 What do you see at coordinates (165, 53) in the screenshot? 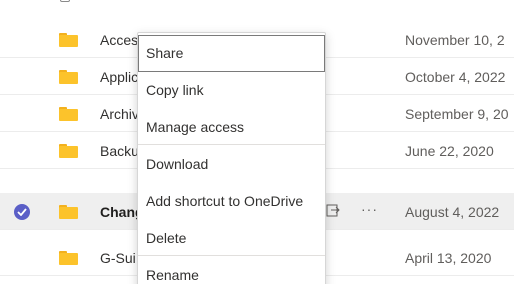
I see `menu-item-label: Share` at bounding box center [165, 53].